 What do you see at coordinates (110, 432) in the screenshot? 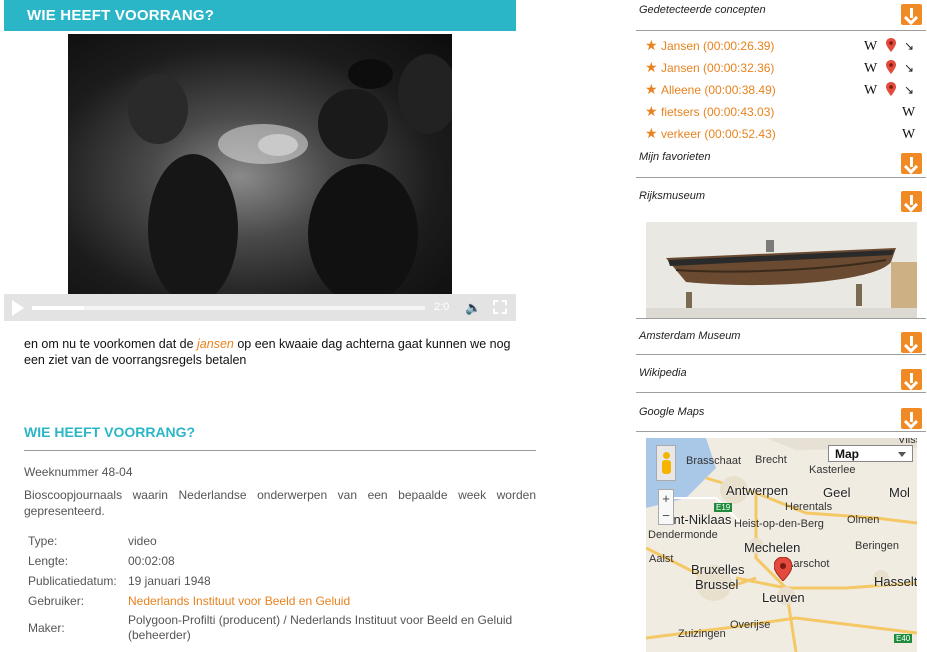
I see `details-heading: WIE HEEFT VOORRANG?` at bounding box center [110, 432].